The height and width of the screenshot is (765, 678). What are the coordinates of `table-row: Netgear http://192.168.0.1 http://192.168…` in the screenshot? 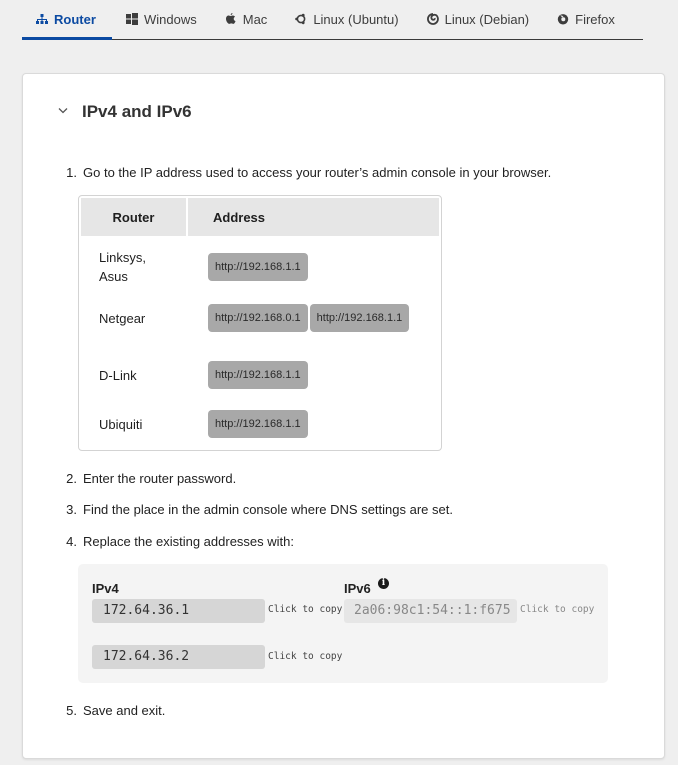 It's located at (260, 318).